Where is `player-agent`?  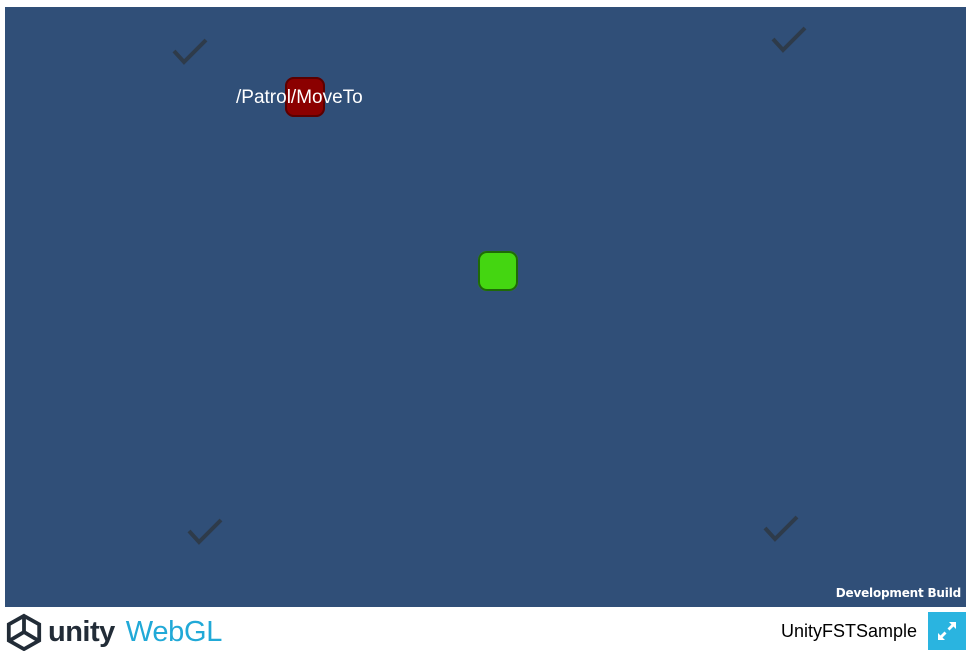 player-agent is located at coordinates (498, 271).